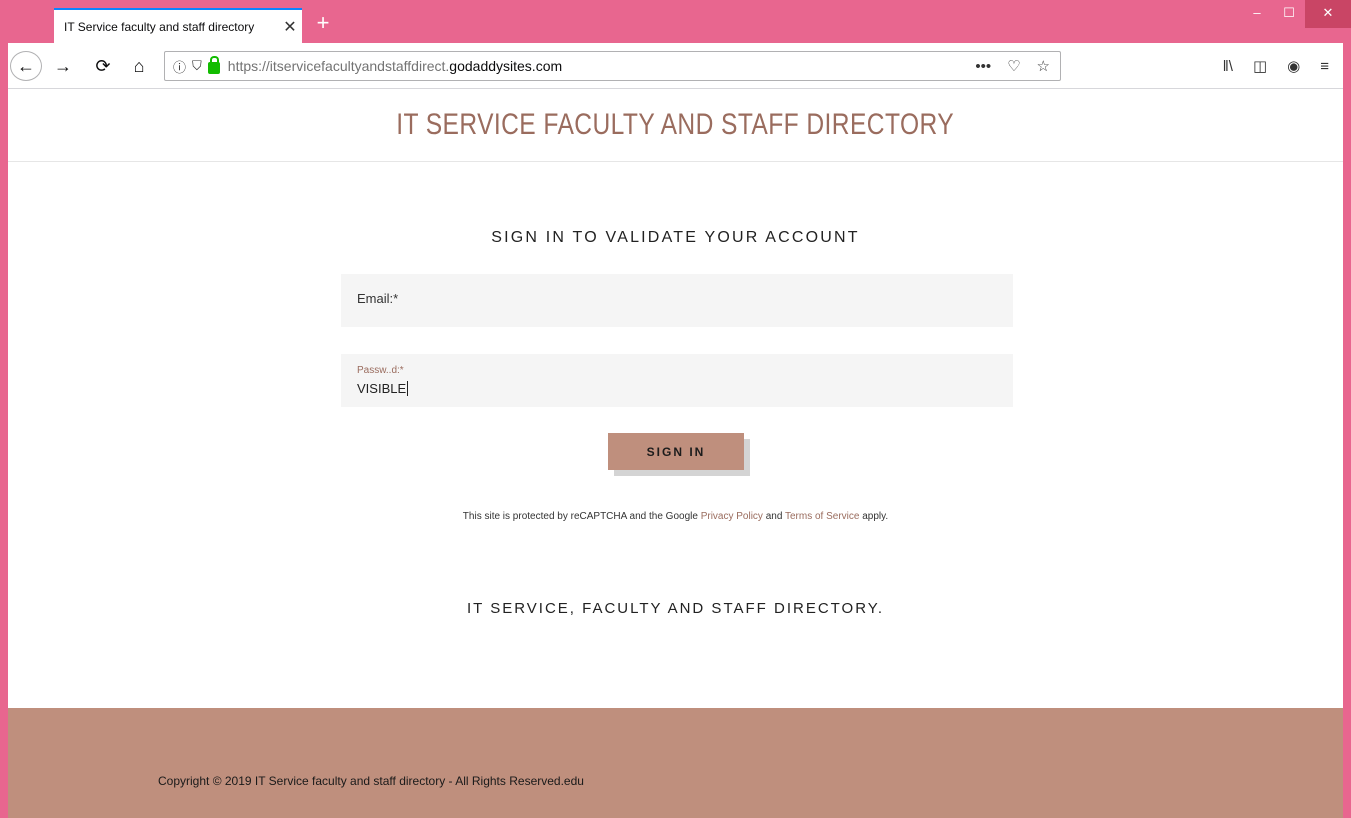  What do you see at coordinates (874, 516) in the screenshot?
I see `recaptcha-apply: apply.` at bounding box center [874, 516].